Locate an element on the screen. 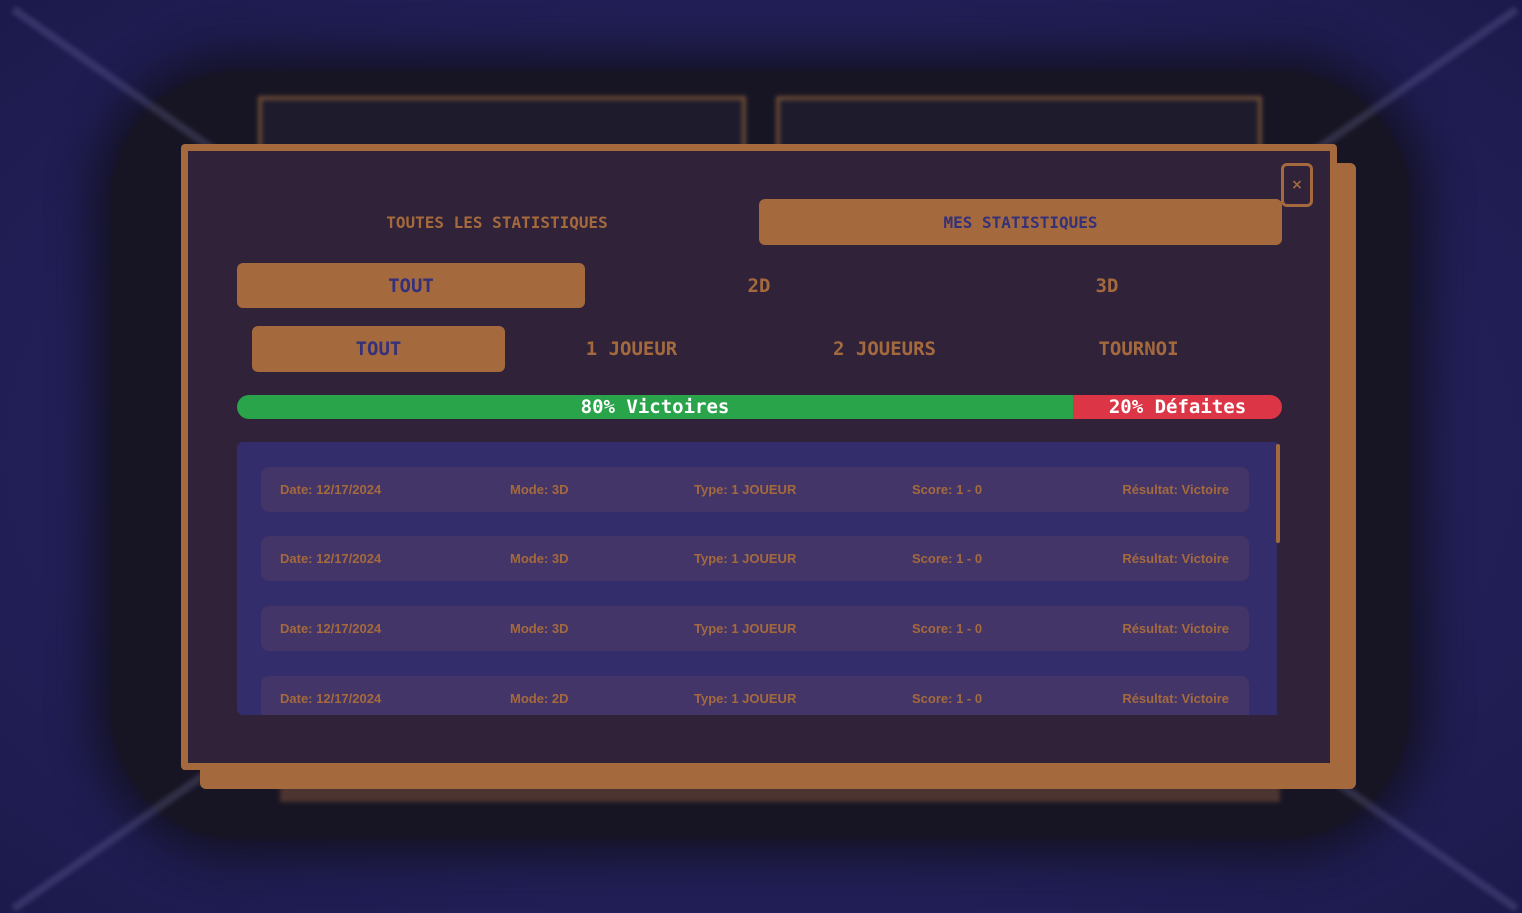 This screenshot has height=913, width=1522. history-scrollbar is located at coordinates (1278, 493).